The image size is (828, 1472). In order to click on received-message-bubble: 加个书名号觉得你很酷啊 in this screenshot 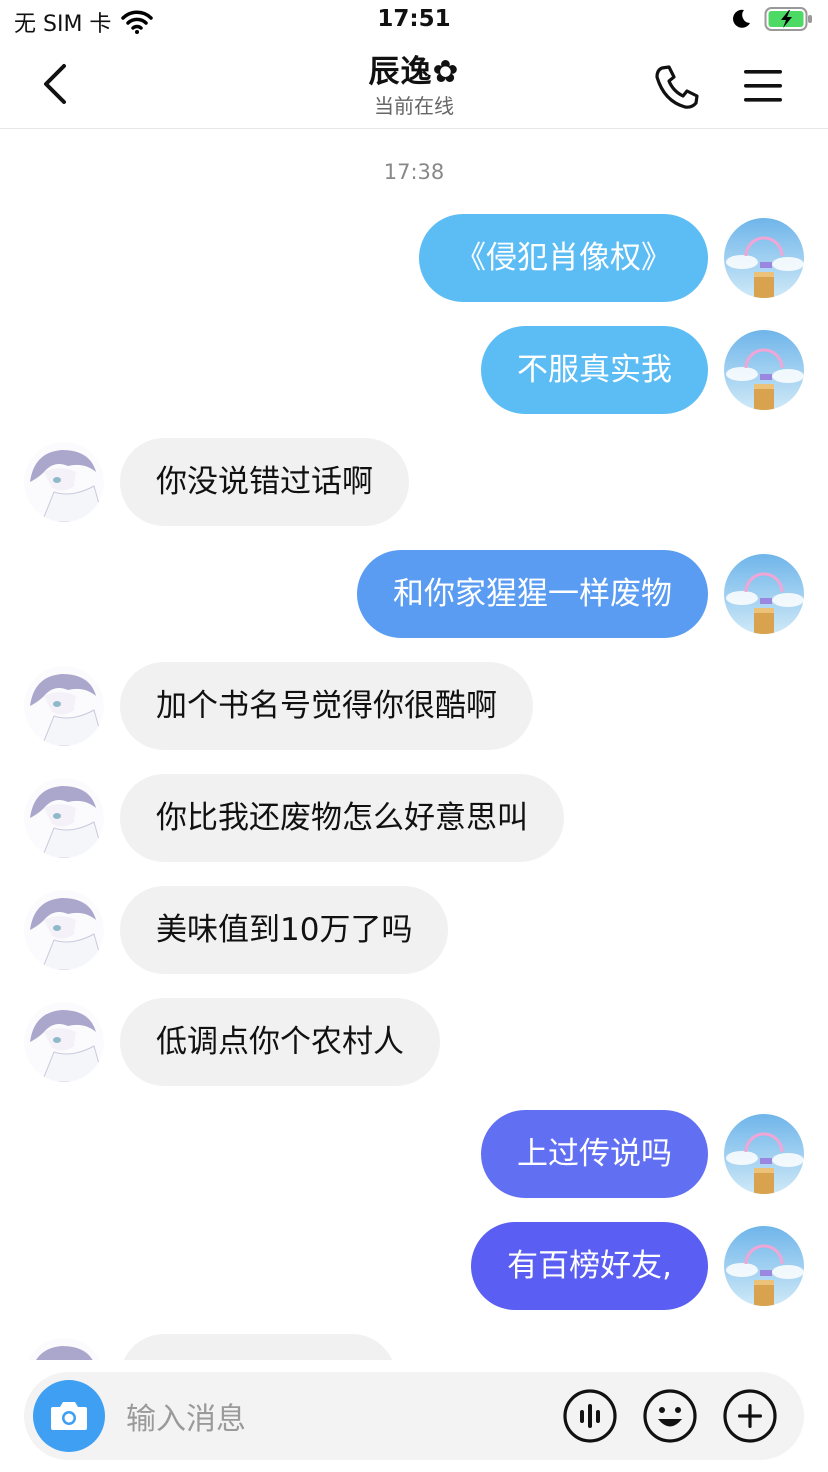, I will do `click(326, 706)`.